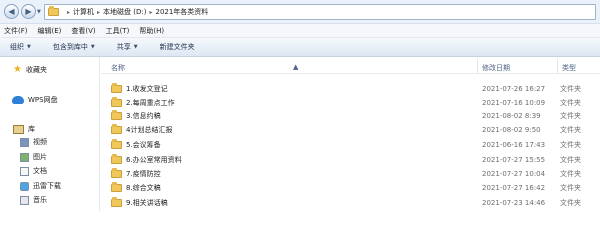  Describe the element at coordinates (30, 70) in the screenshot. I see `nav-favorites: ★ 收藏夹` at that location.